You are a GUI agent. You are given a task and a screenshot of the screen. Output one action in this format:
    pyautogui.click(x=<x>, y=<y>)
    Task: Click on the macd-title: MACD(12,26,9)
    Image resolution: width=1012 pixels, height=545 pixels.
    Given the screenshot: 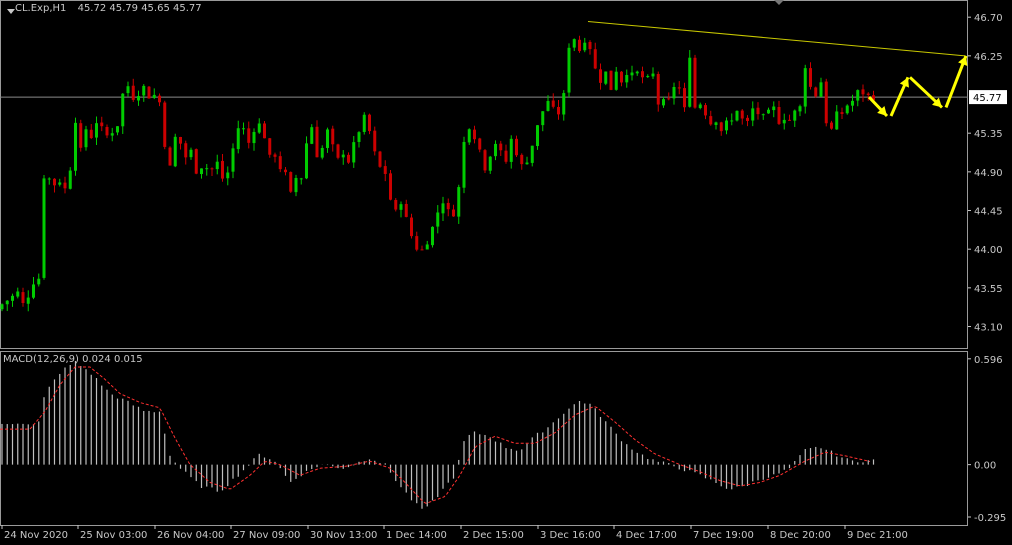 What is the action you would take?
    pyautogui.click(x=41, y=359)
    